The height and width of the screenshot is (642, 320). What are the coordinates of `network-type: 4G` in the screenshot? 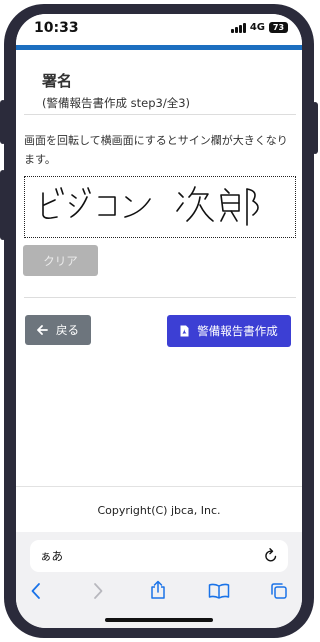 It's located at (257, 27).